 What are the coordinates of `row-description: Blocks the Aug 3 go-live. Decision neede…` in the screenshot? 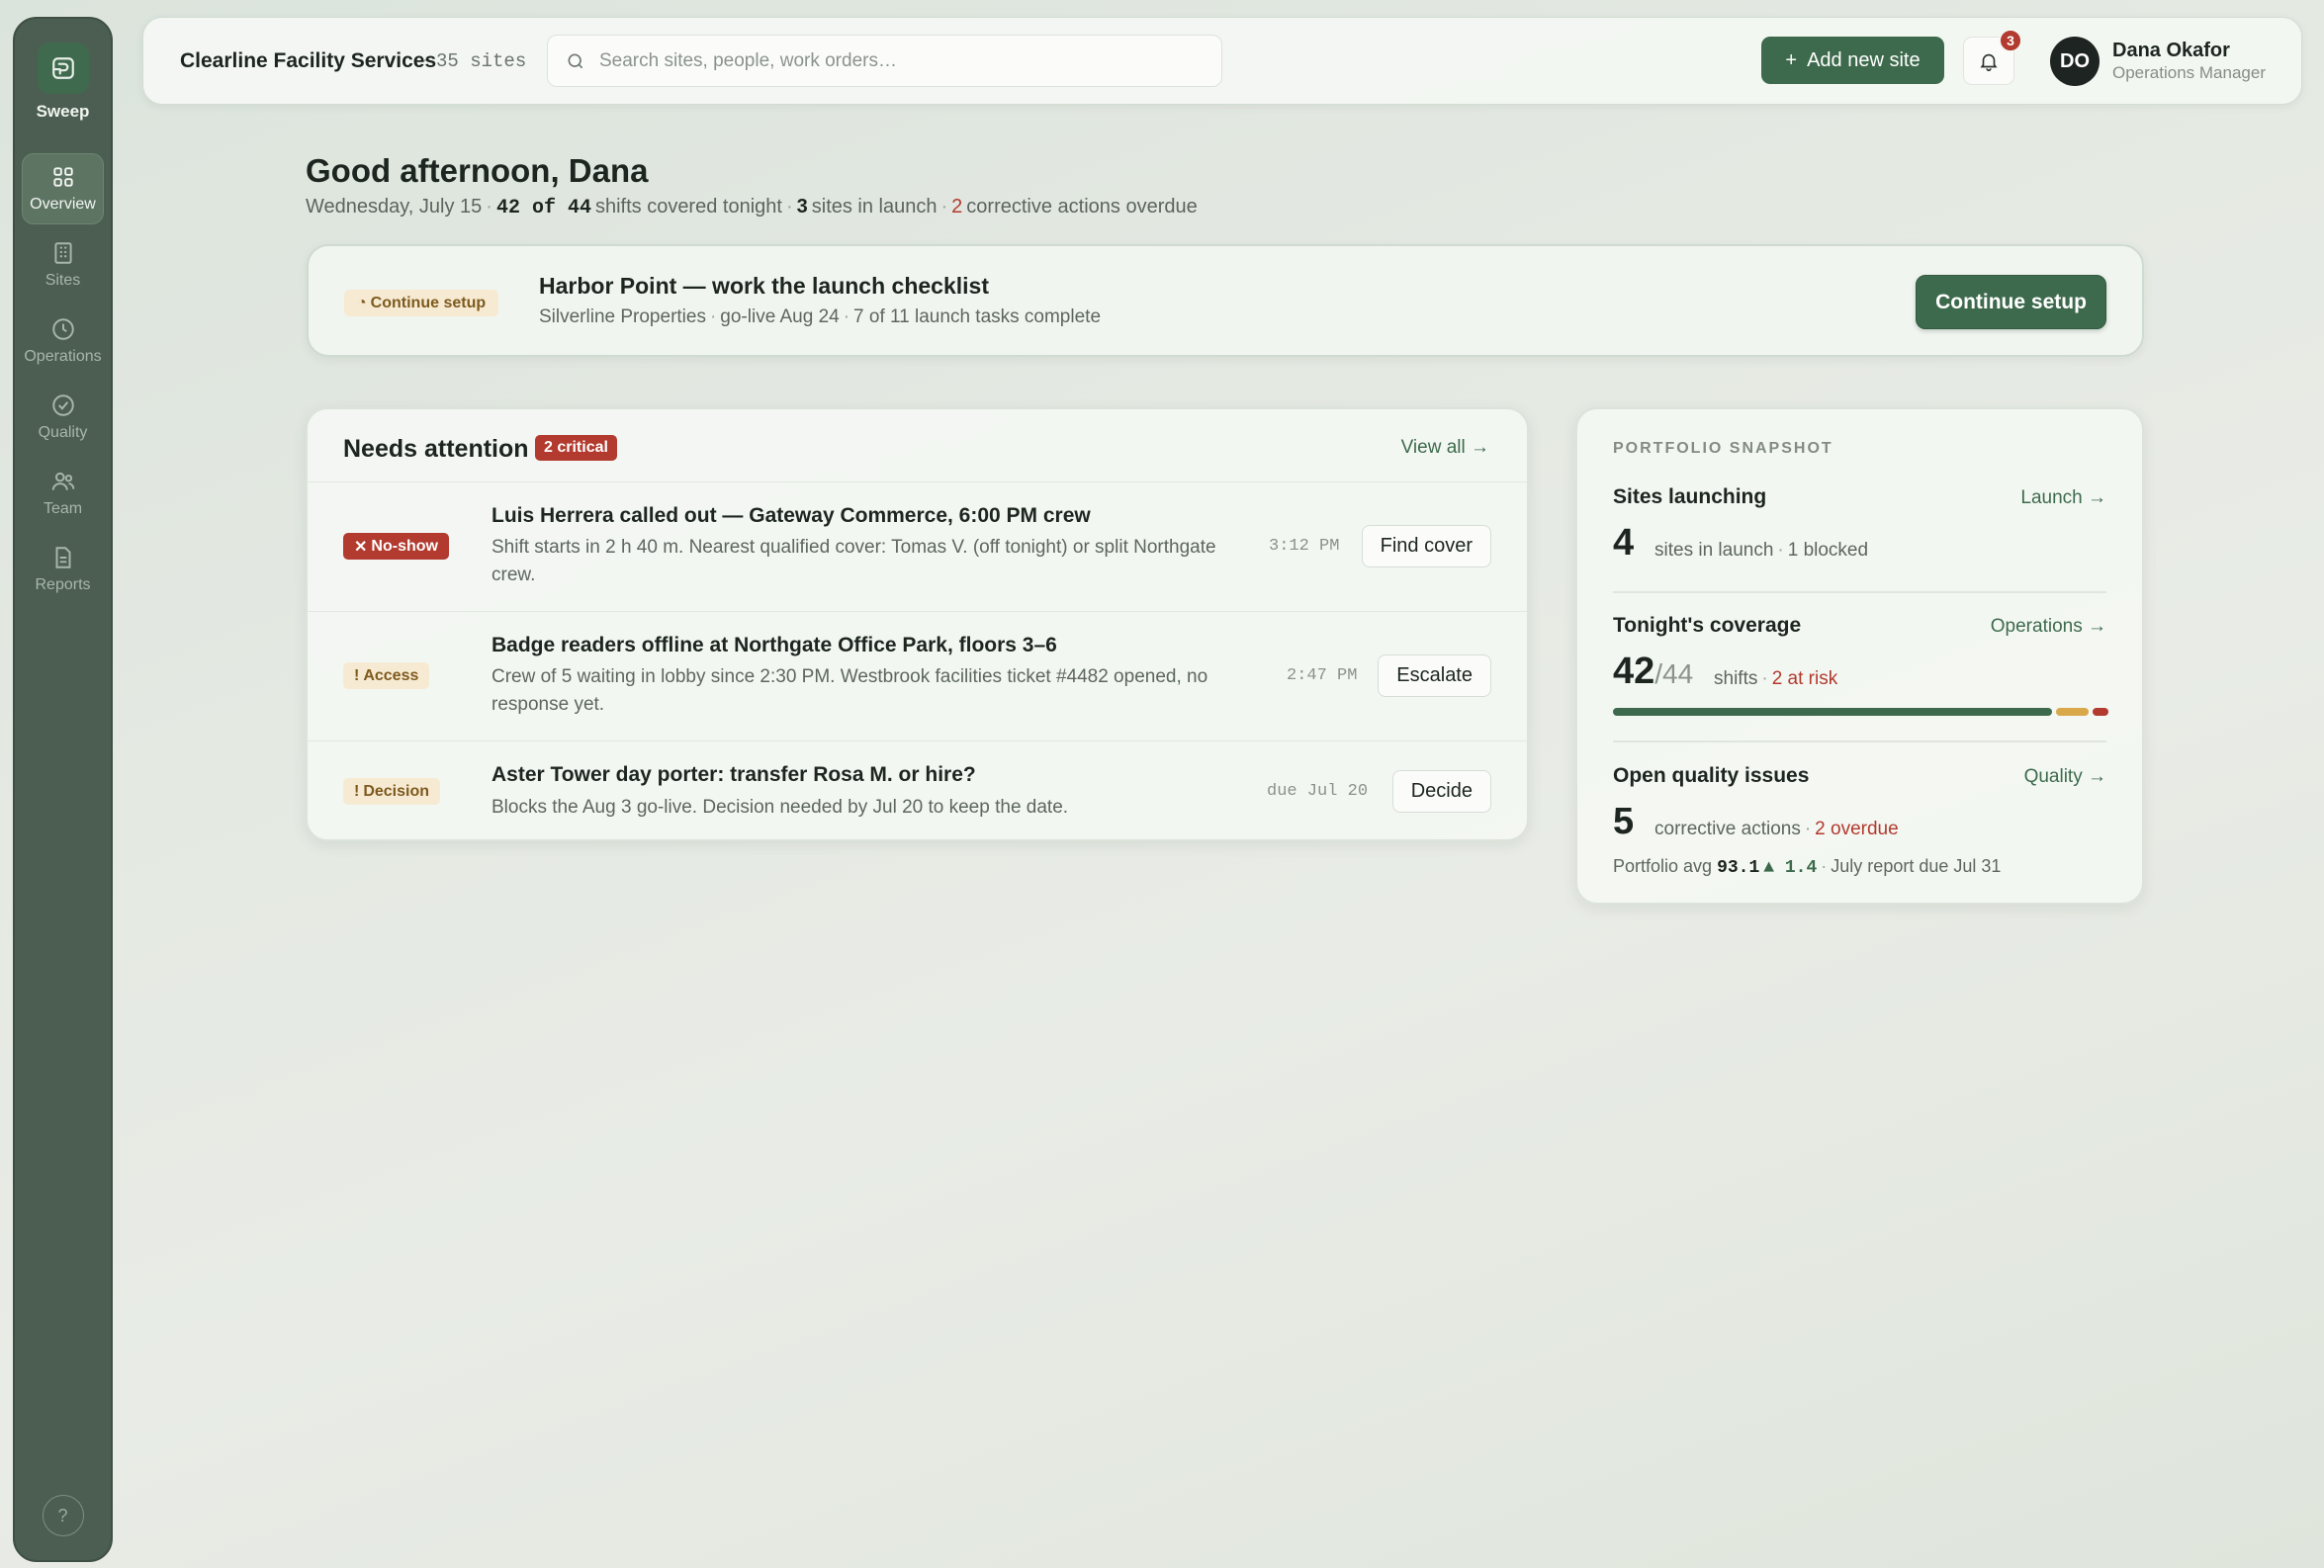 It's located at (781, 807).